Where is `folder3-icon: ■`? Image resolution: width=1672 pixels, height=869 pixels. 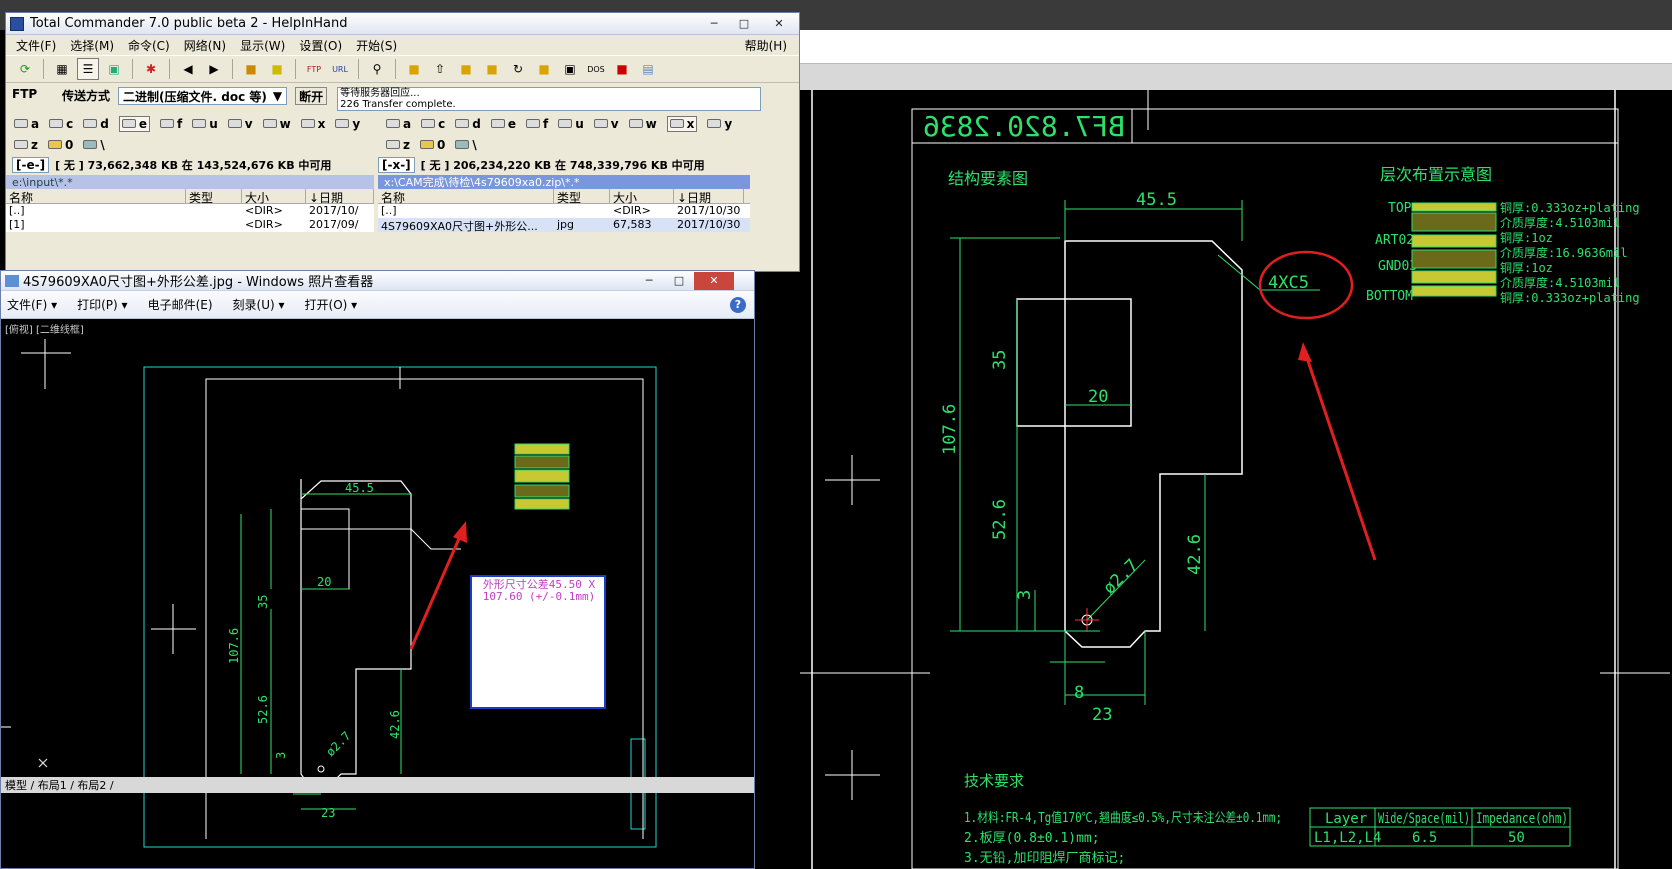
folder3-icon: ■ is located at coordinates (492, 69).